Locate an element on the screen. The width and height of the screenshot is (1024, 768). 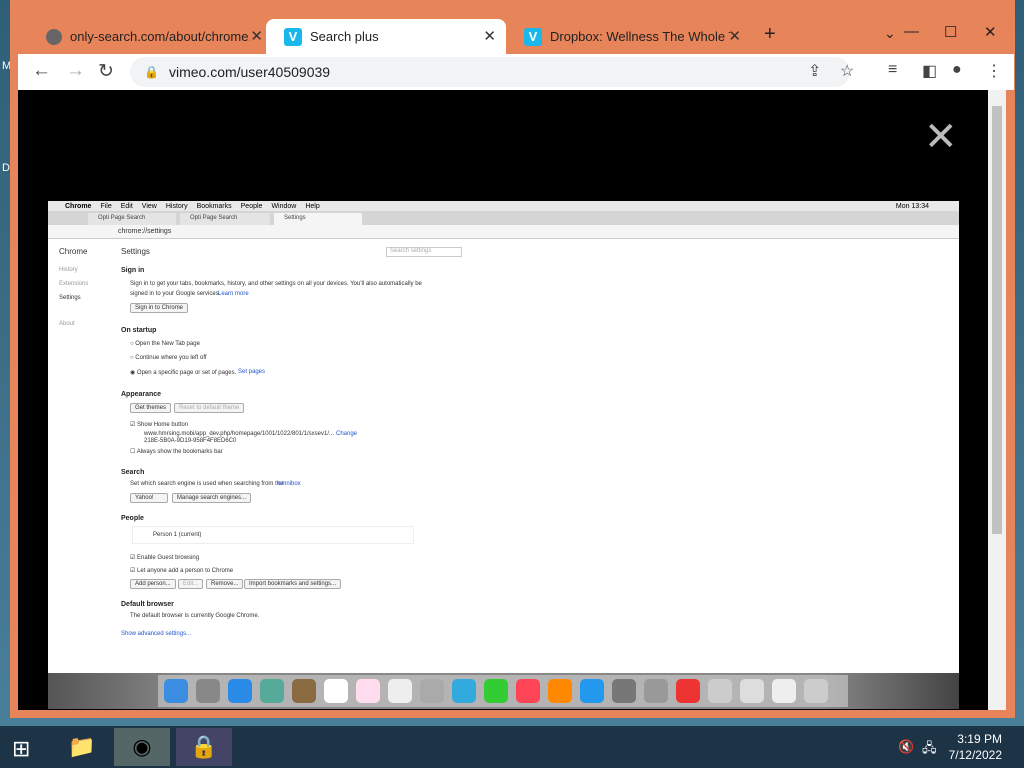
globe-icon is located at coordinates (54, 36).